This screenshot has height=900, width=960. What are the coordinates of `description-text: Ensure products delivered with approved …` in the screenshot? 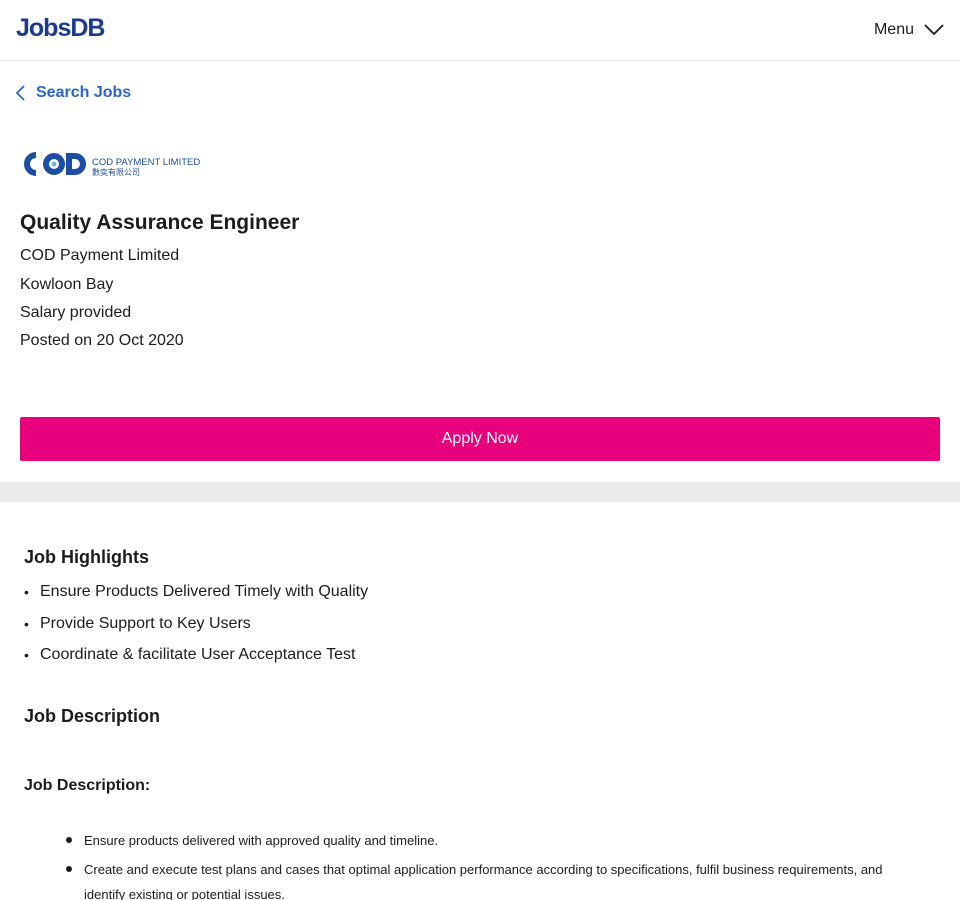 It's located at (261, 840).